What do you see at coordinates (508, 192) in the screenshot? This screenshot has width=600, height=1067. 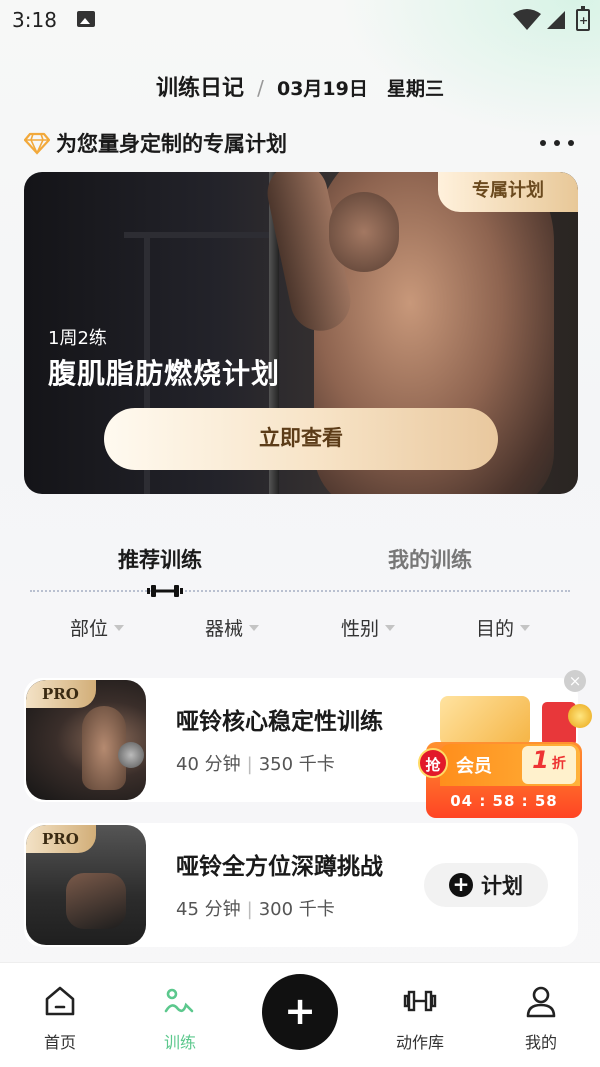 I see `exclusive-plan-tag: 专属计划` at bounding box center [508, 192].